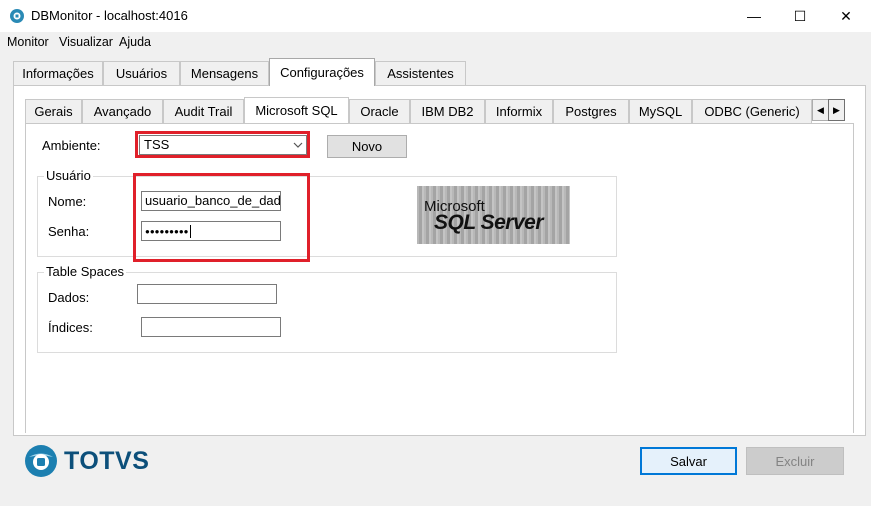 The height and width of the screenshot is (506, 871). Describe the element at coordinates (221, 217) in the screenshot. I see `highlight-credentials-box` at that location.